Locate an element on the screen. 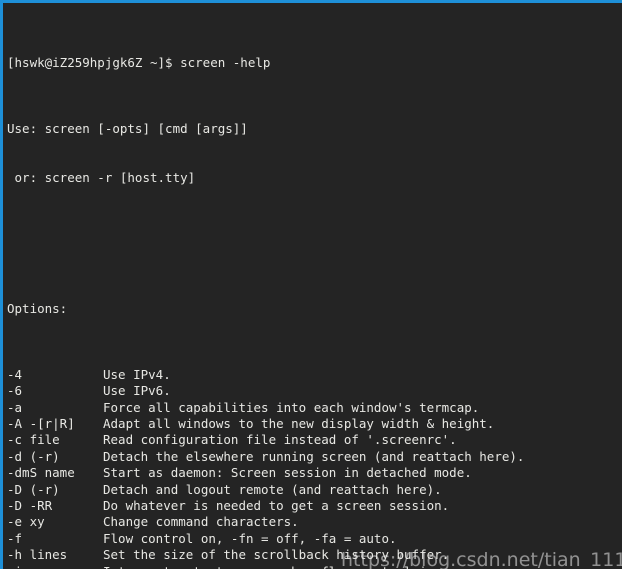  option-description: Use IPv6. is located at coordinates (137, 391).